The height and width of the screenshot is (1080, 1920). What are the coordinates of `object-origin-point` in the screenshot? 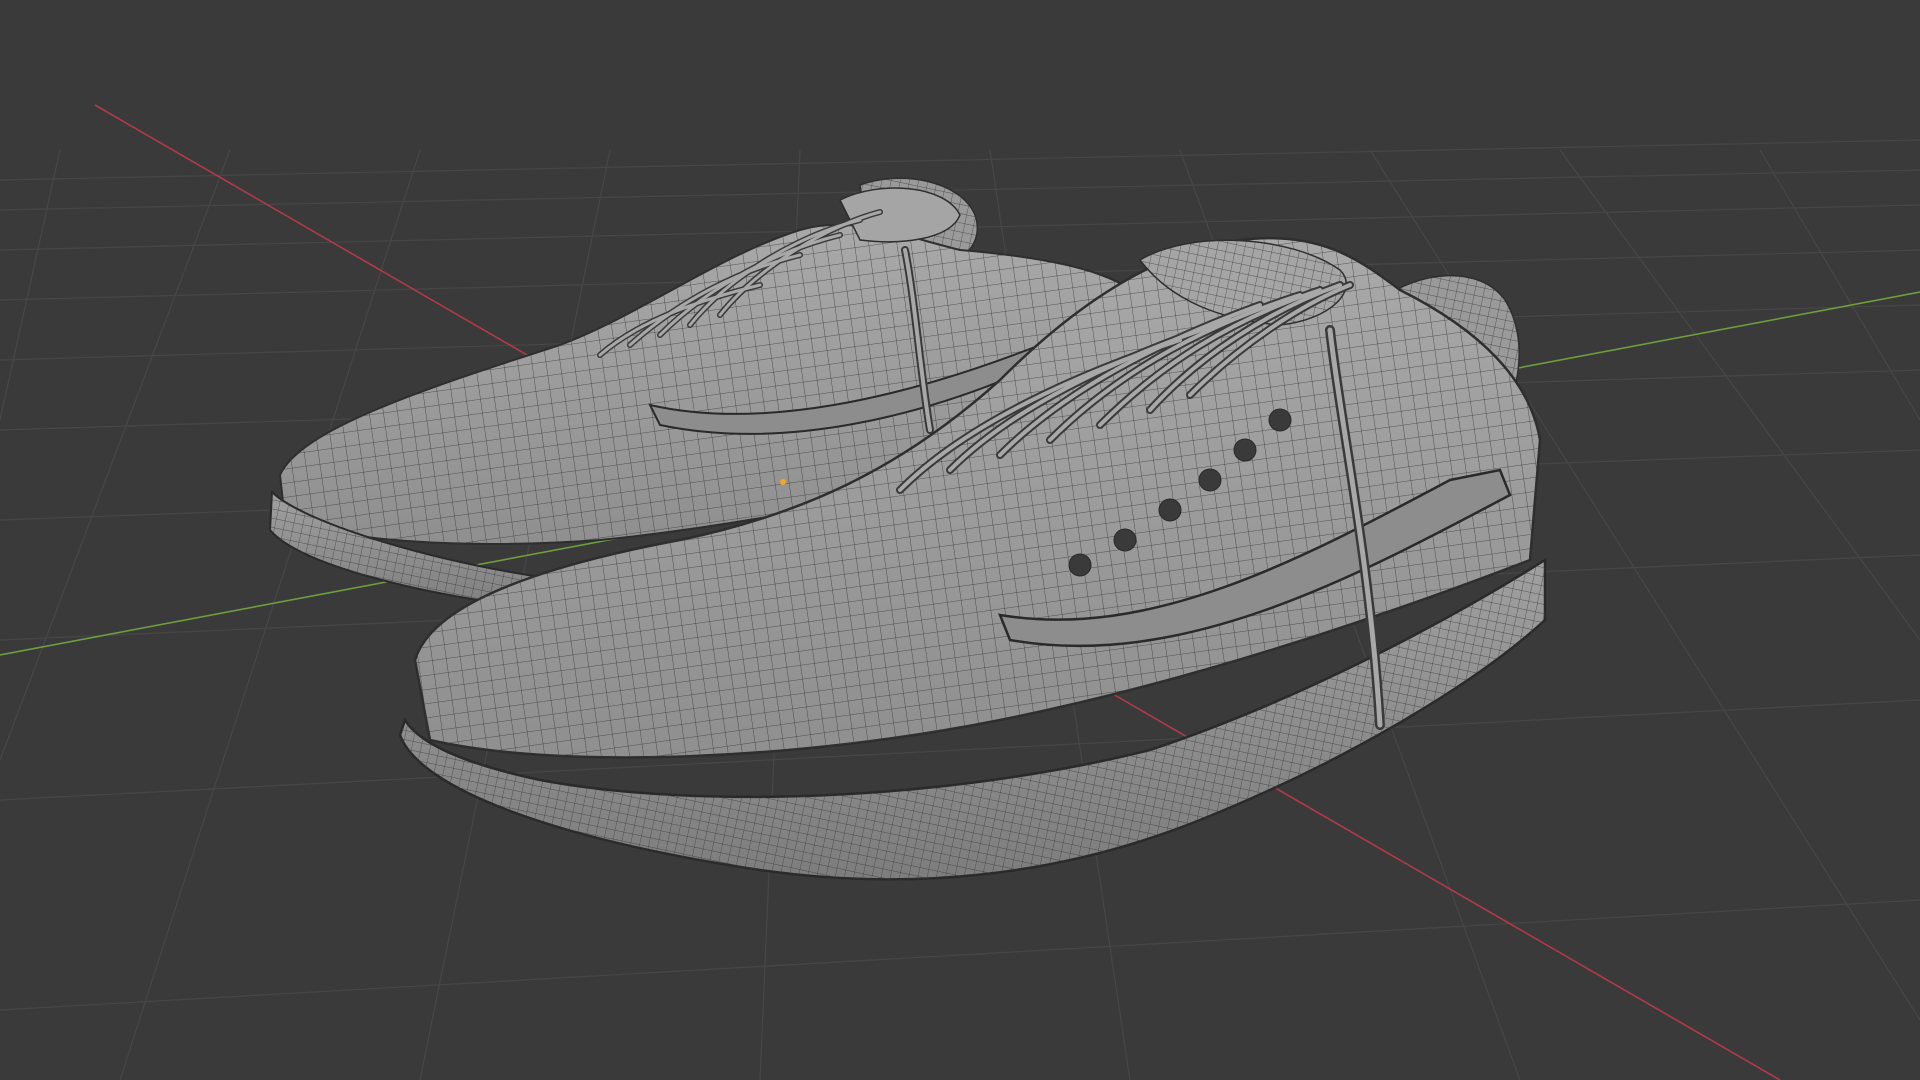 It's located at (783, 482).